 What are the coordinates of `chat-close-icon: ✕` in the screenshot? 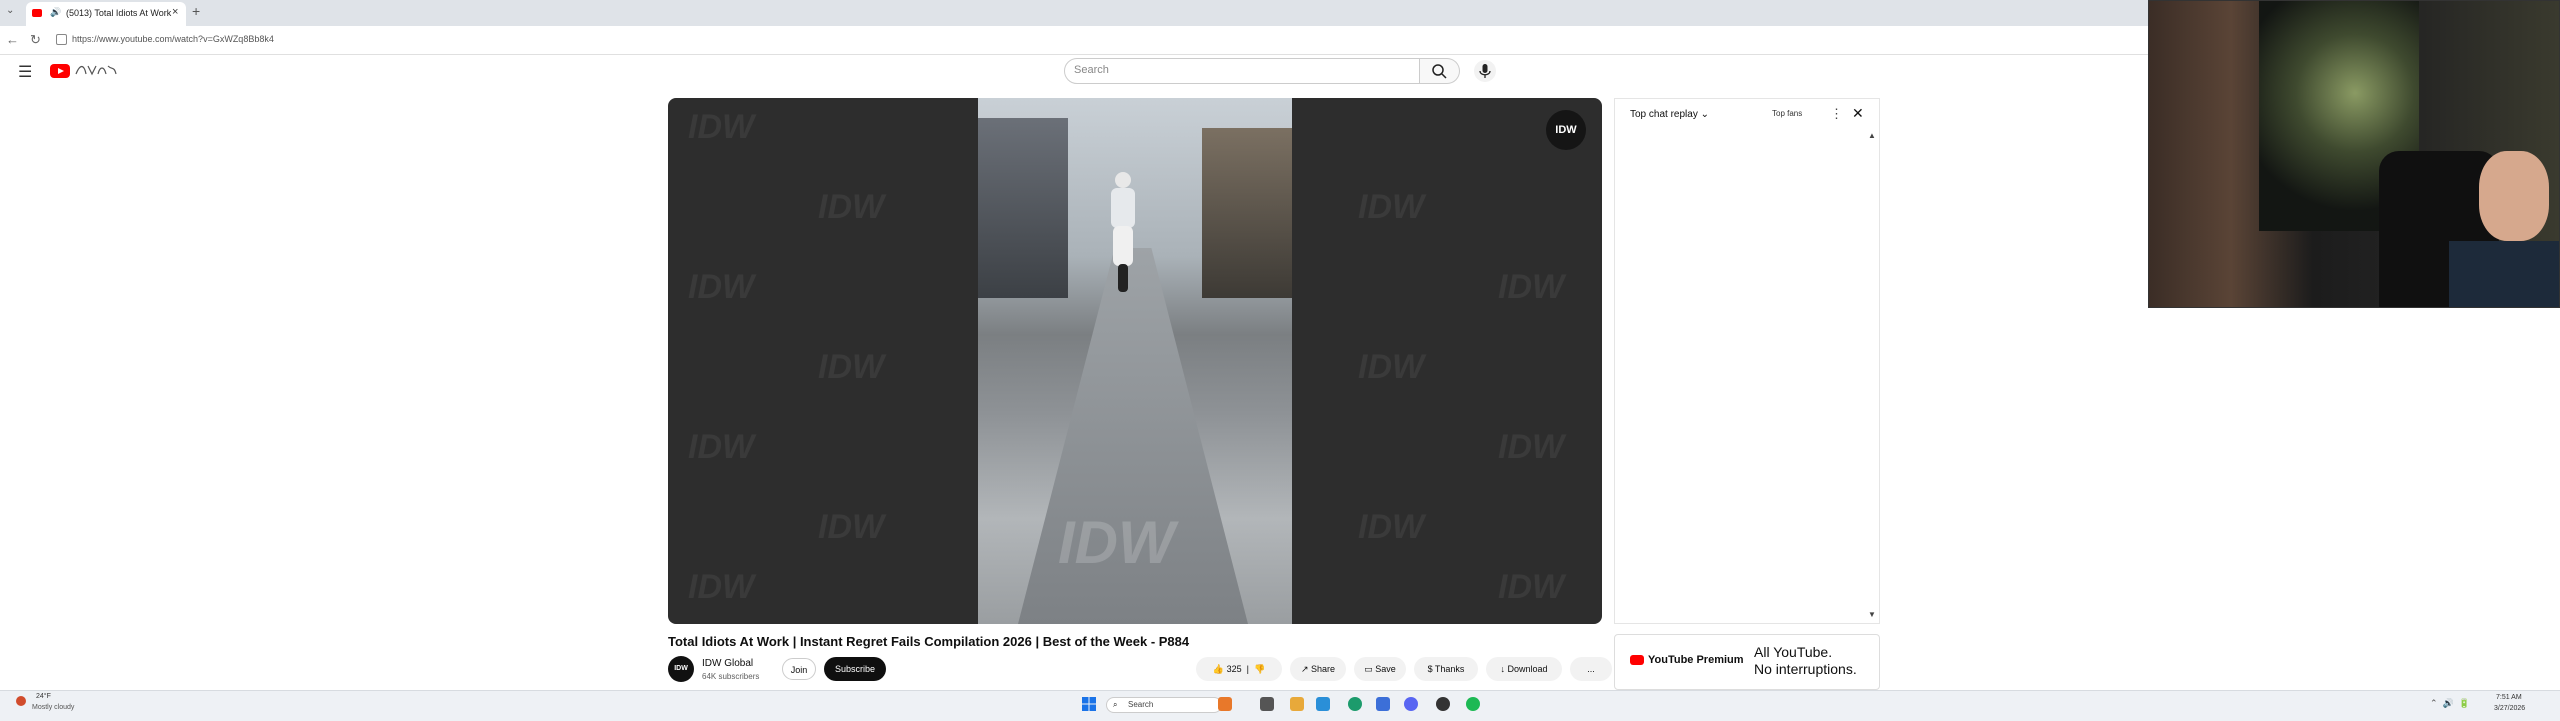 It's located at (1858, 113).